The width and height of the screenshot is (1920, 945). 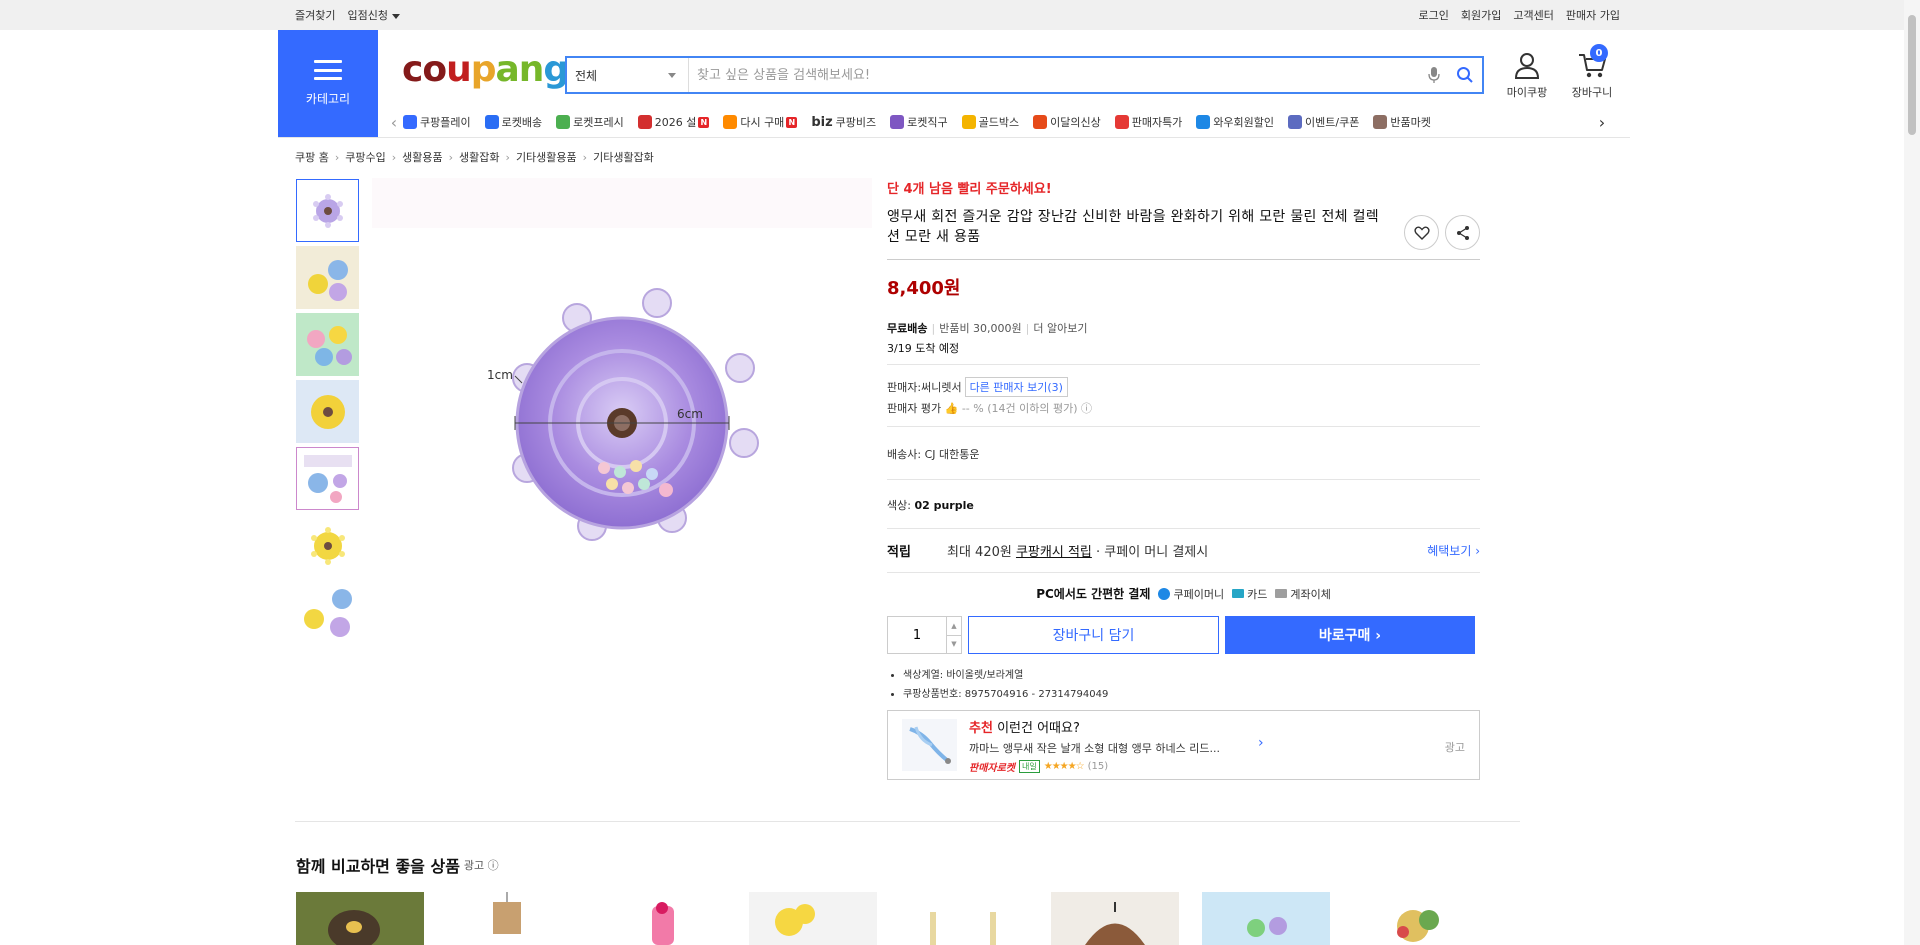 I want to click on search-icon, so click(x=1465, y=75).